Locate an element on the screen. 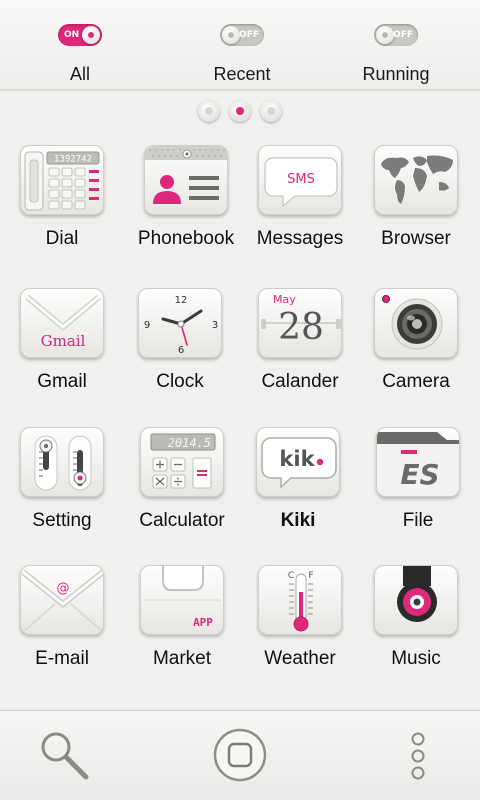  app-label: Clock is located at coordinates (180, 381).